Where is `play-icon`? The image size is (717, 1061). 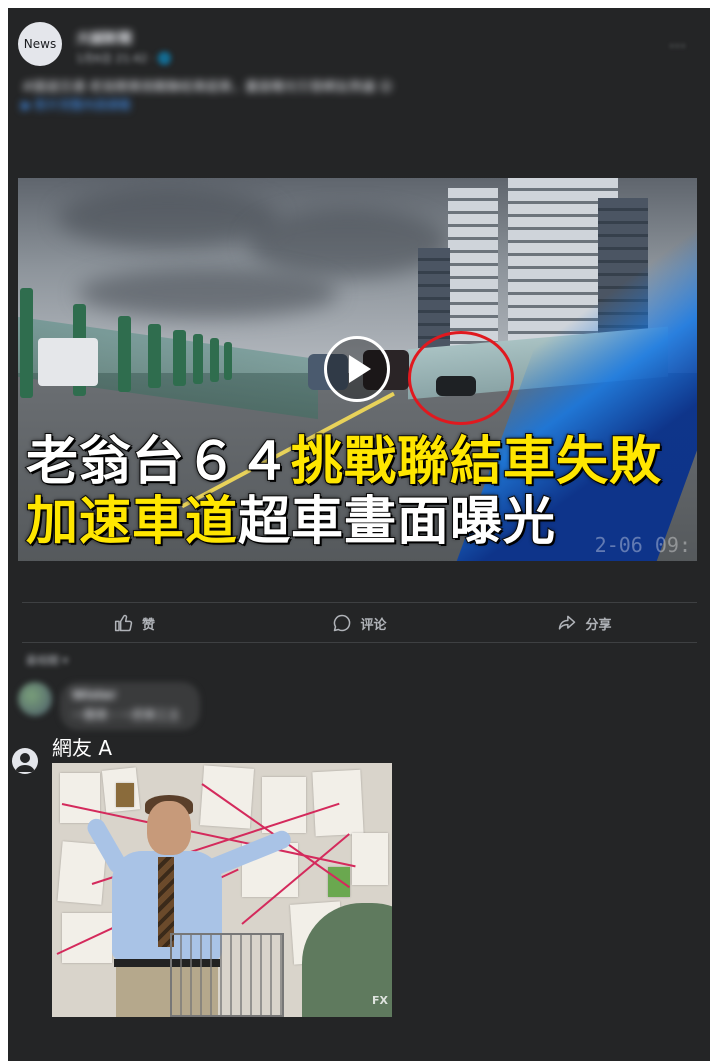 play-icon is located at coordinates (360, 369).